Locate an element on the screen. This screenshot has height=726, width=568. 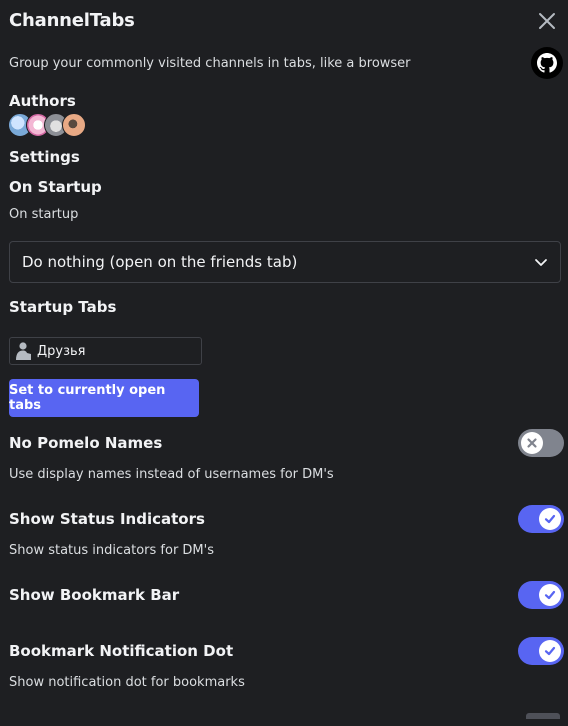
authors-label: Authors is located at coordinates (42, 101).